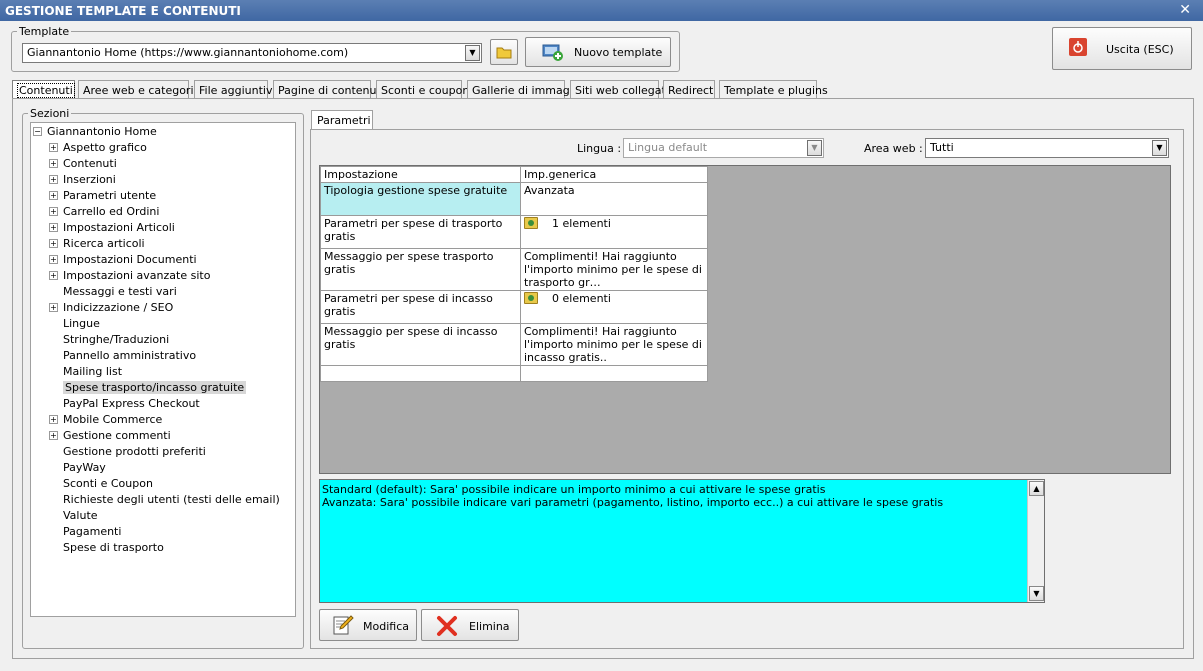  I want to click on setting-name-cell: Messaggio per spese di incasso gratis, so click(420, 344).